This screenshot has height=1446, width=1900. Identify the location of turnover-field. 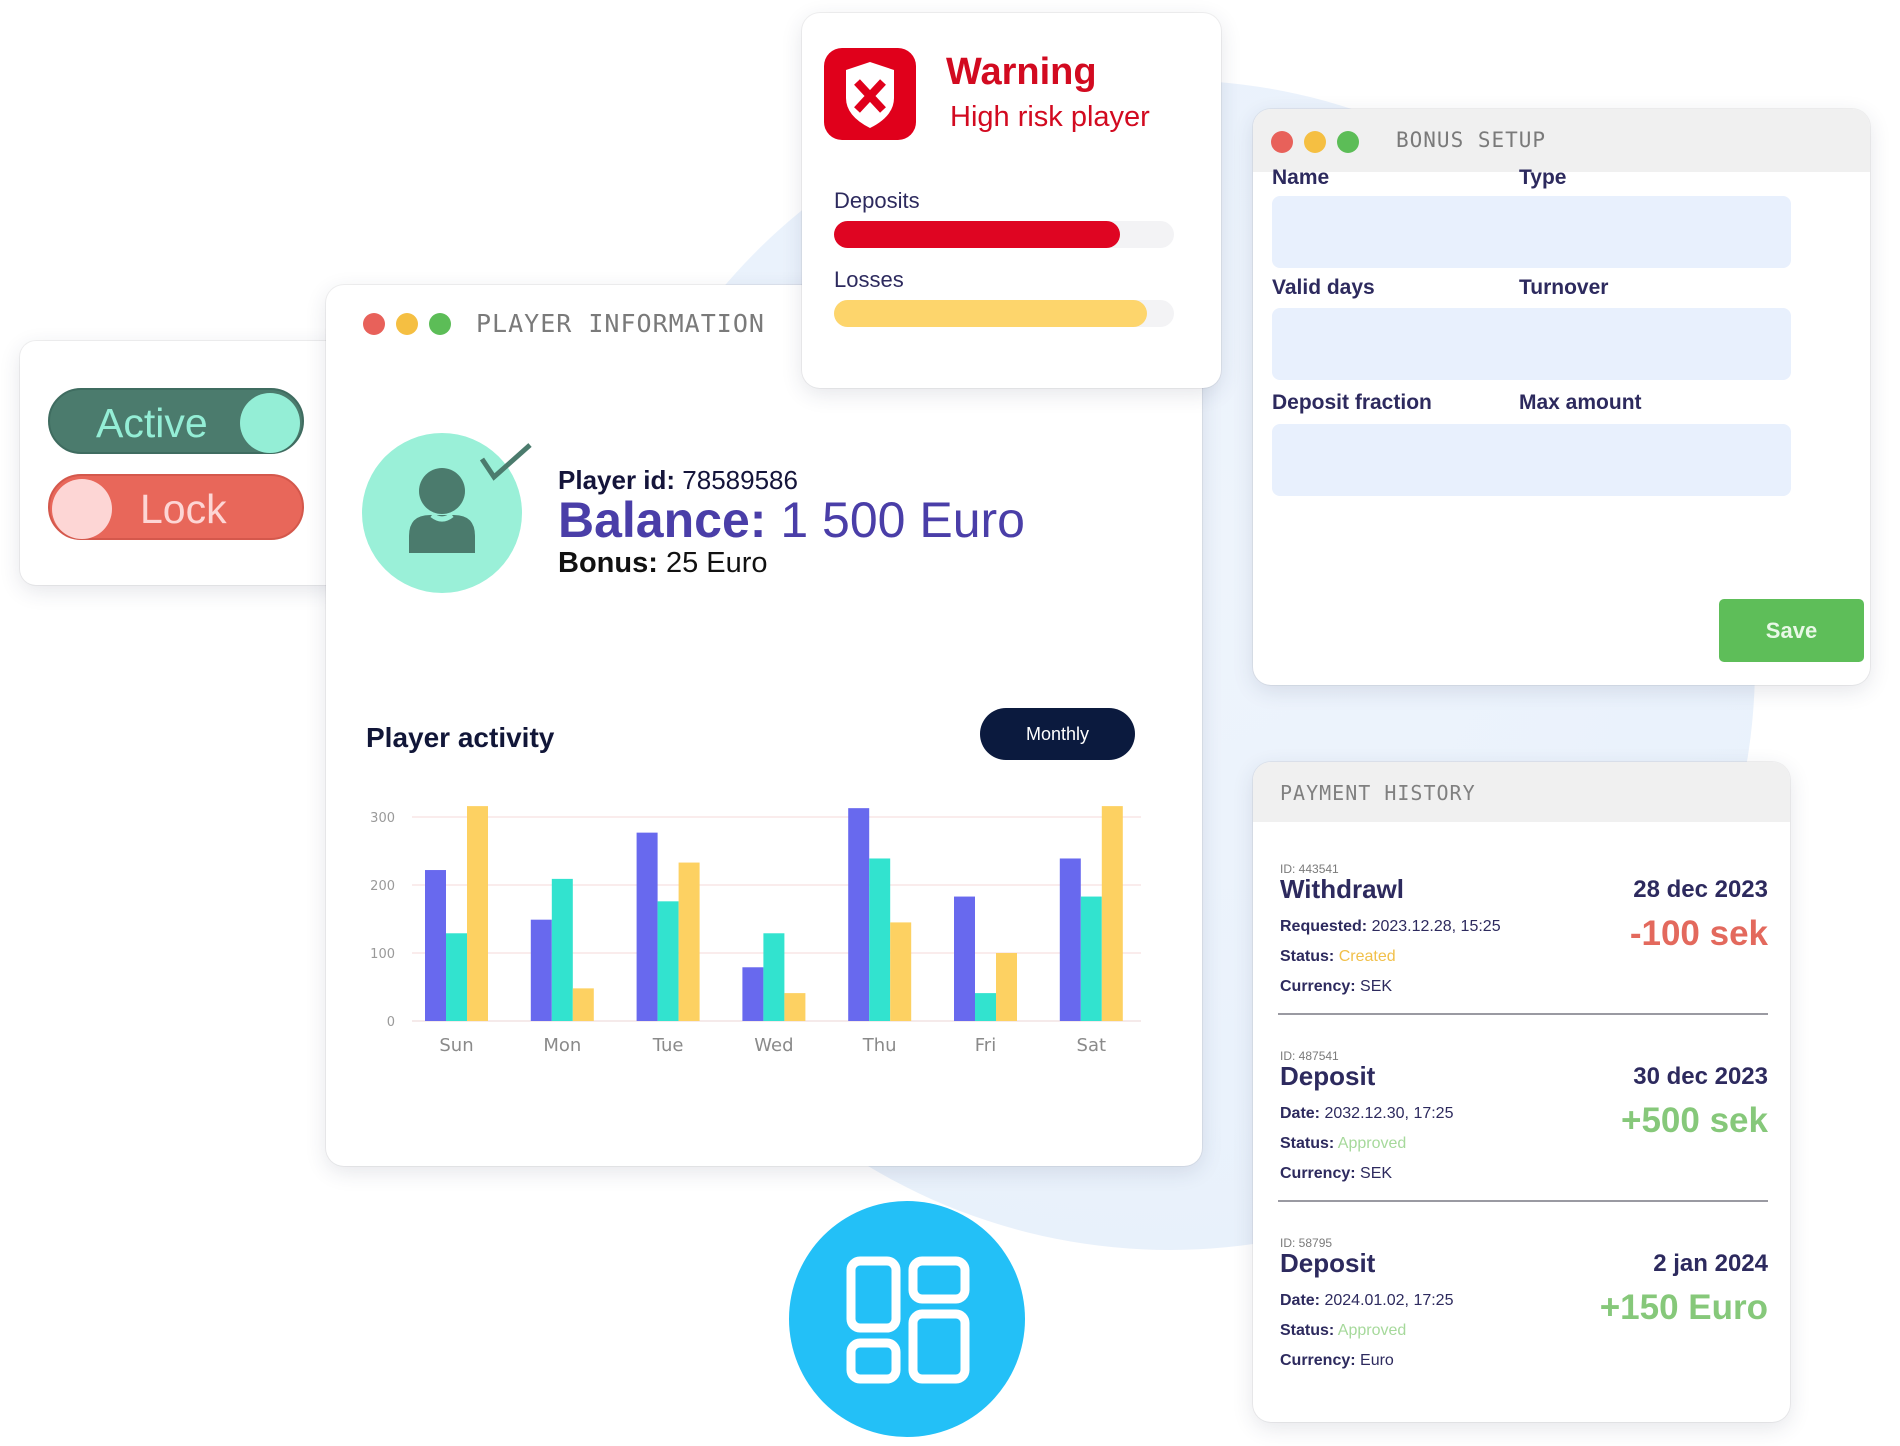
(1655, 344).